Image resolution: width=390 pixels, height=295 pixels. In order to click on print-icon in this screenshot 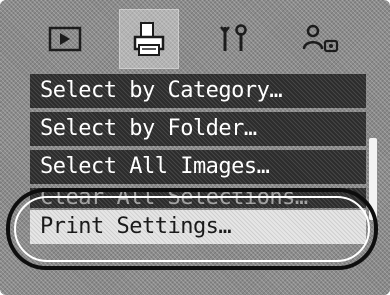, I will do `click(149, 39)`.